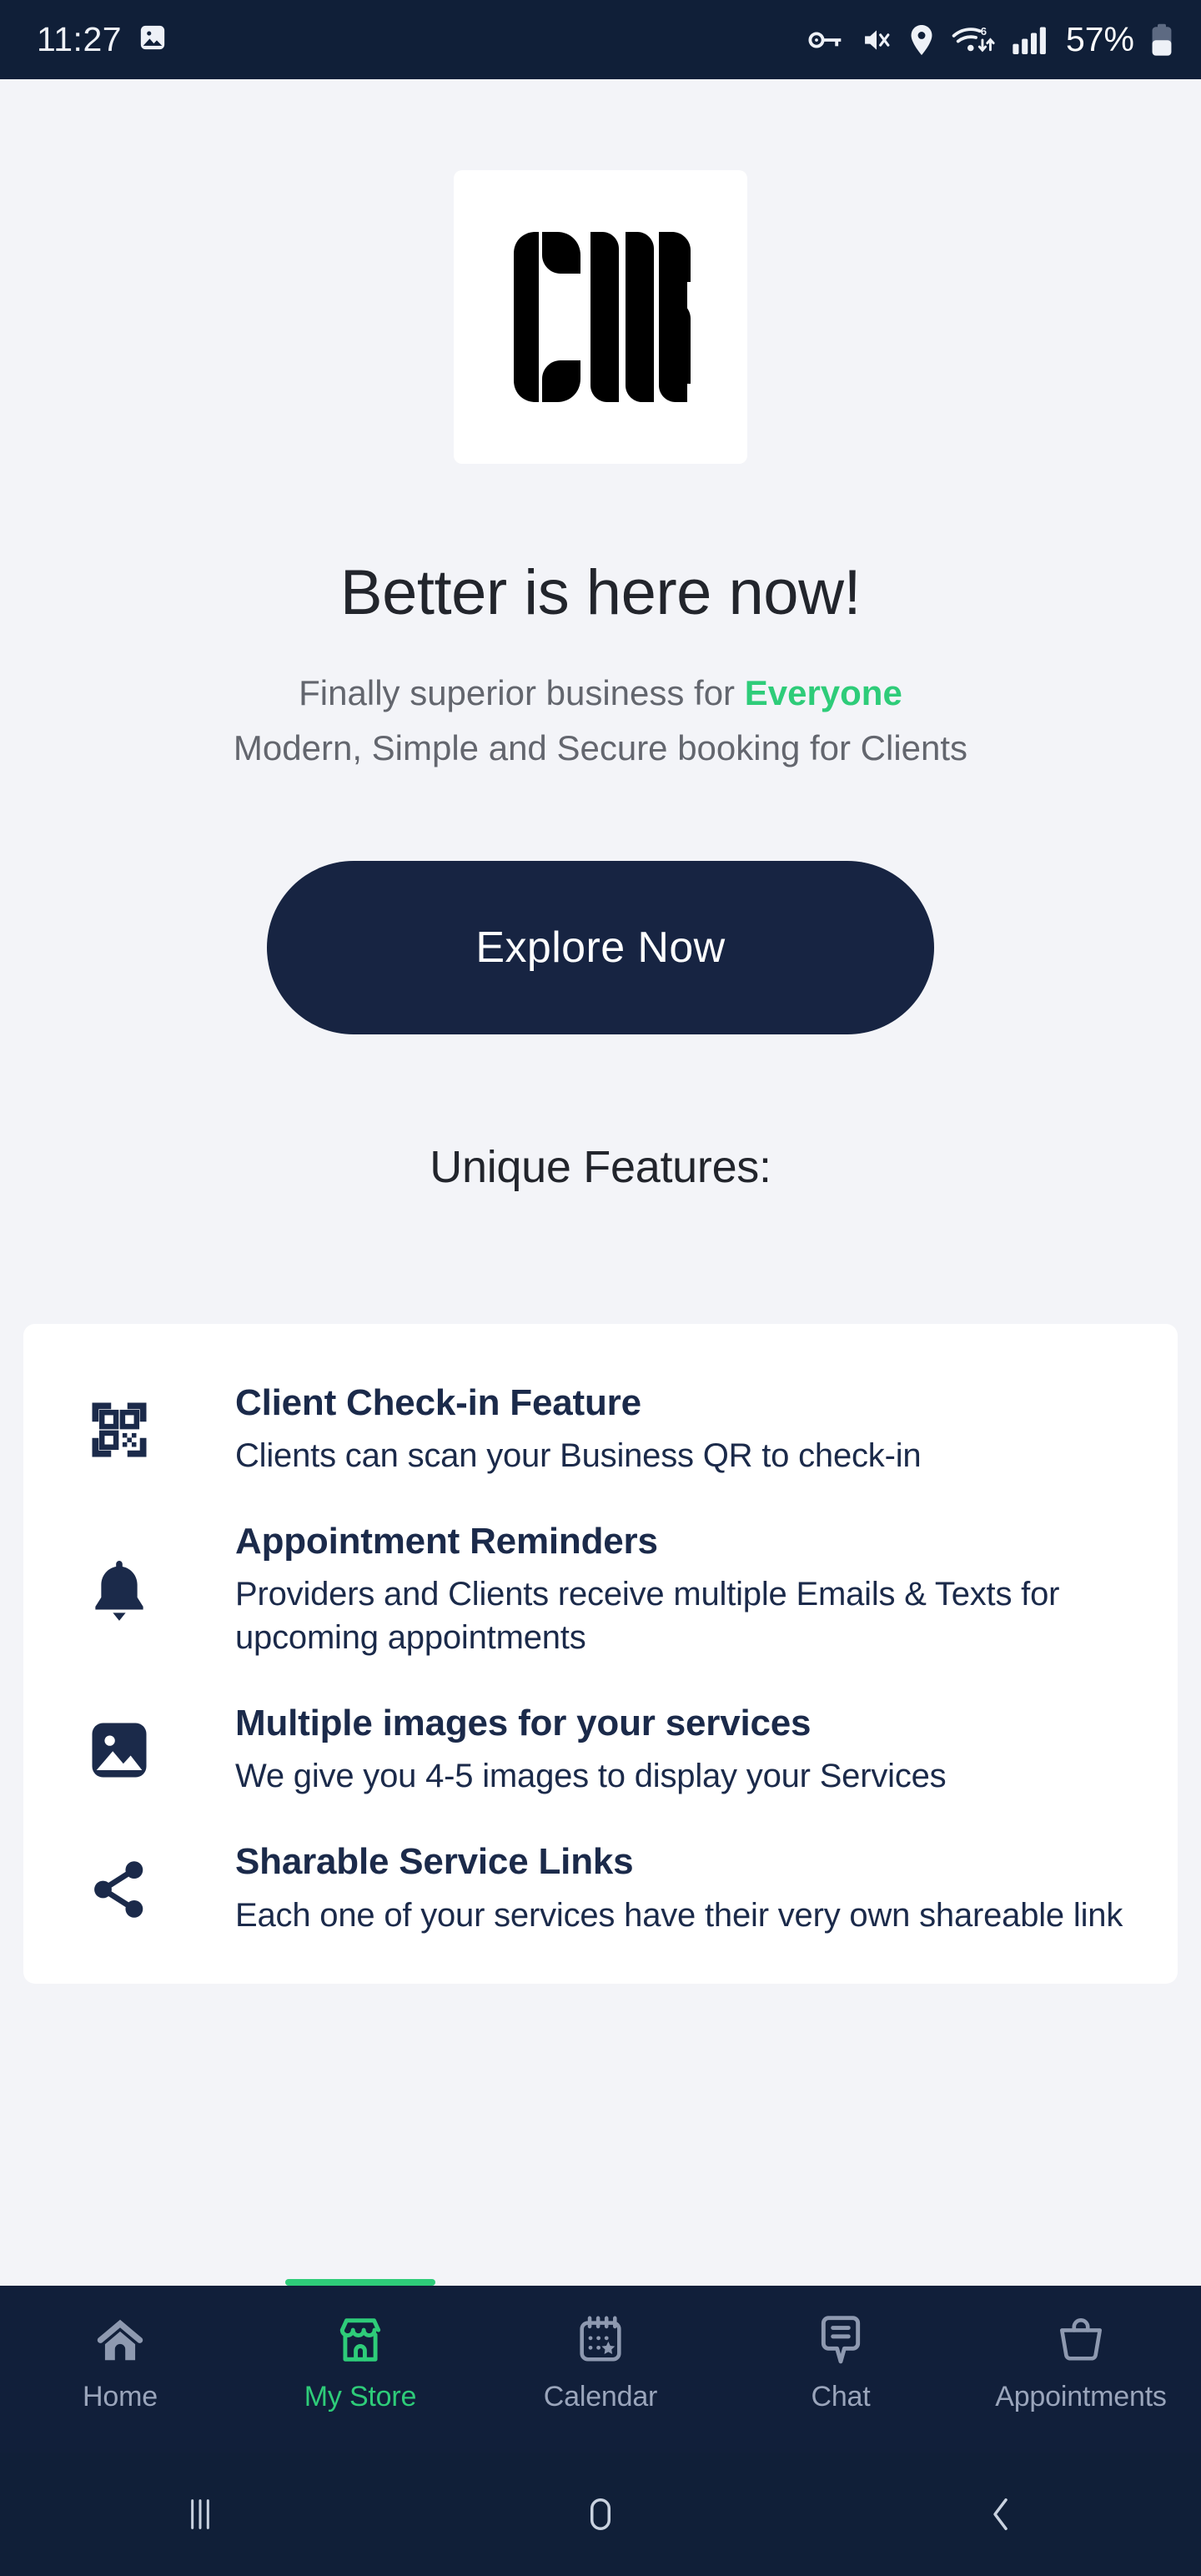 The width and height of the screenshot is (1201, 2576). Describe the element at coordinates (435, 1862) in the screenshot. I see `feature-title: Sharable Service Links` at that location.